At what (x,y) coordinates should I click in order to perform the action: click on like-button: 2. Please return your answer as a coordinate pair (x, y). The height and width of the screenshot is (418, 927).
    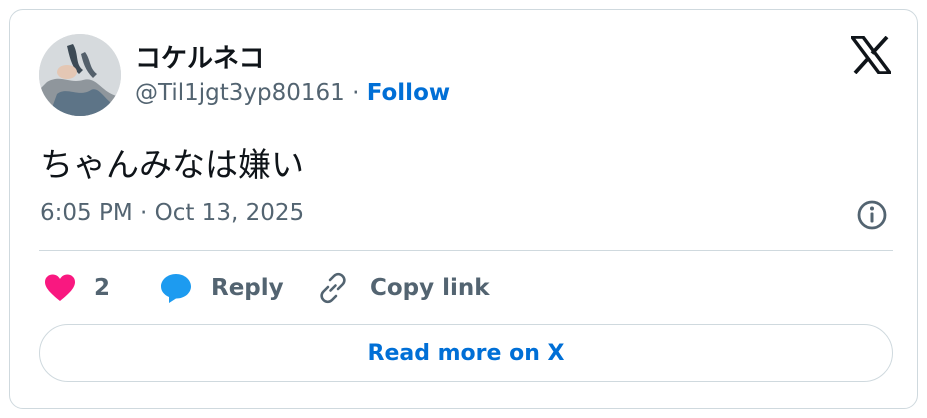
    Looking at the image, I should click on (77, 288).